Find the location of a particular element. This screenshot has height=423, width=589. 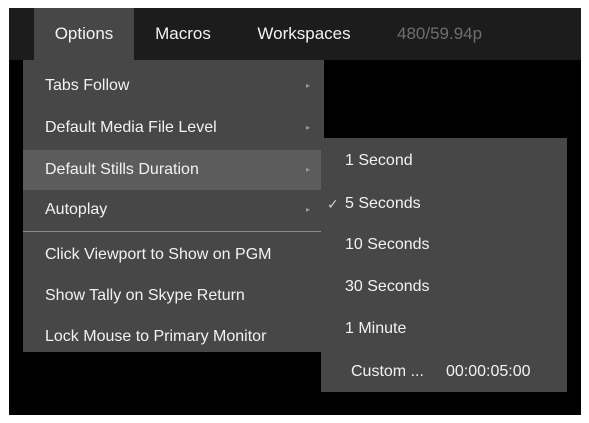

menu-workspaces: Workspaces is located at coordinates (304, 34).